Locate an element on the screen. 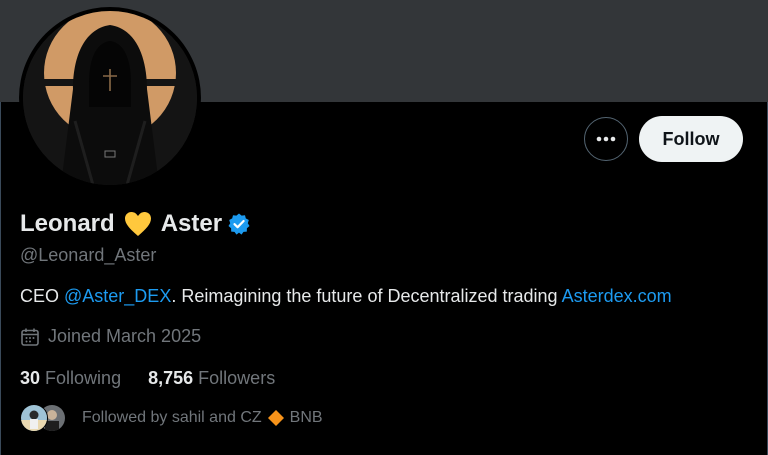 This screenshot has height=455, width=768. display-name-second: Aster is located at coordinates (191, 223).